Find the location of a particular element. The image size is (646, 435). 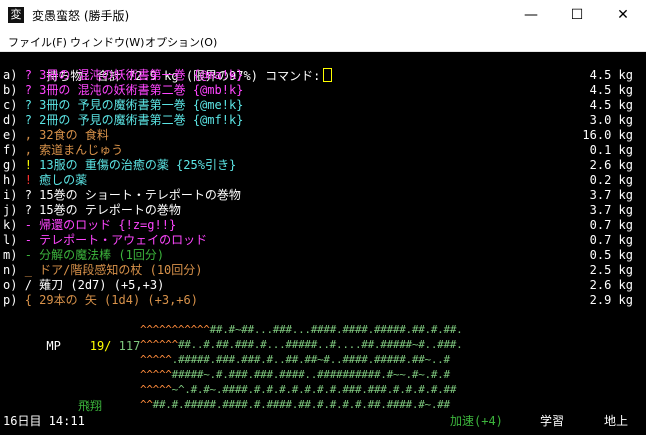

item-symbol: / is located at coordinates (28, 285).